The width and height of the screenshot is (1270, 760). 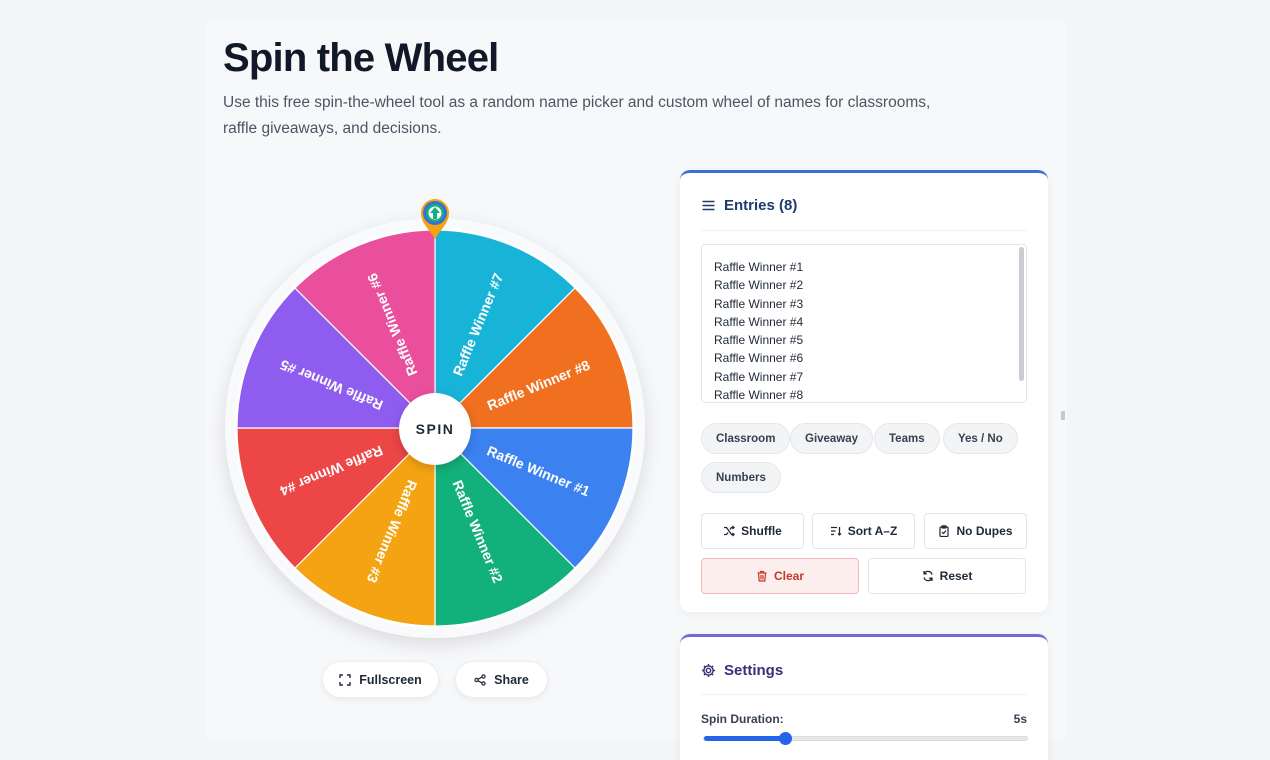 I want to click on entry-line: Raffle Winner #1, so click(x=759, y=267).